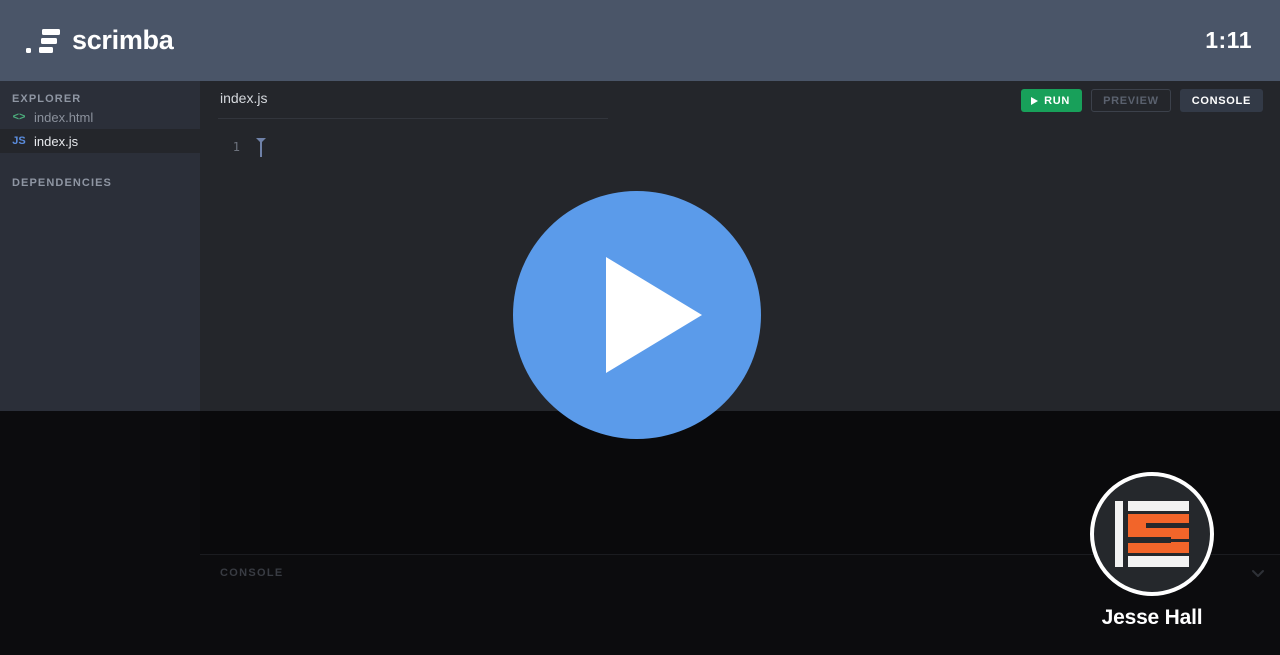 This screenshot has width=1280, height=655. I want to click on author-badge: Jesse Hall, so click(1152, 551).